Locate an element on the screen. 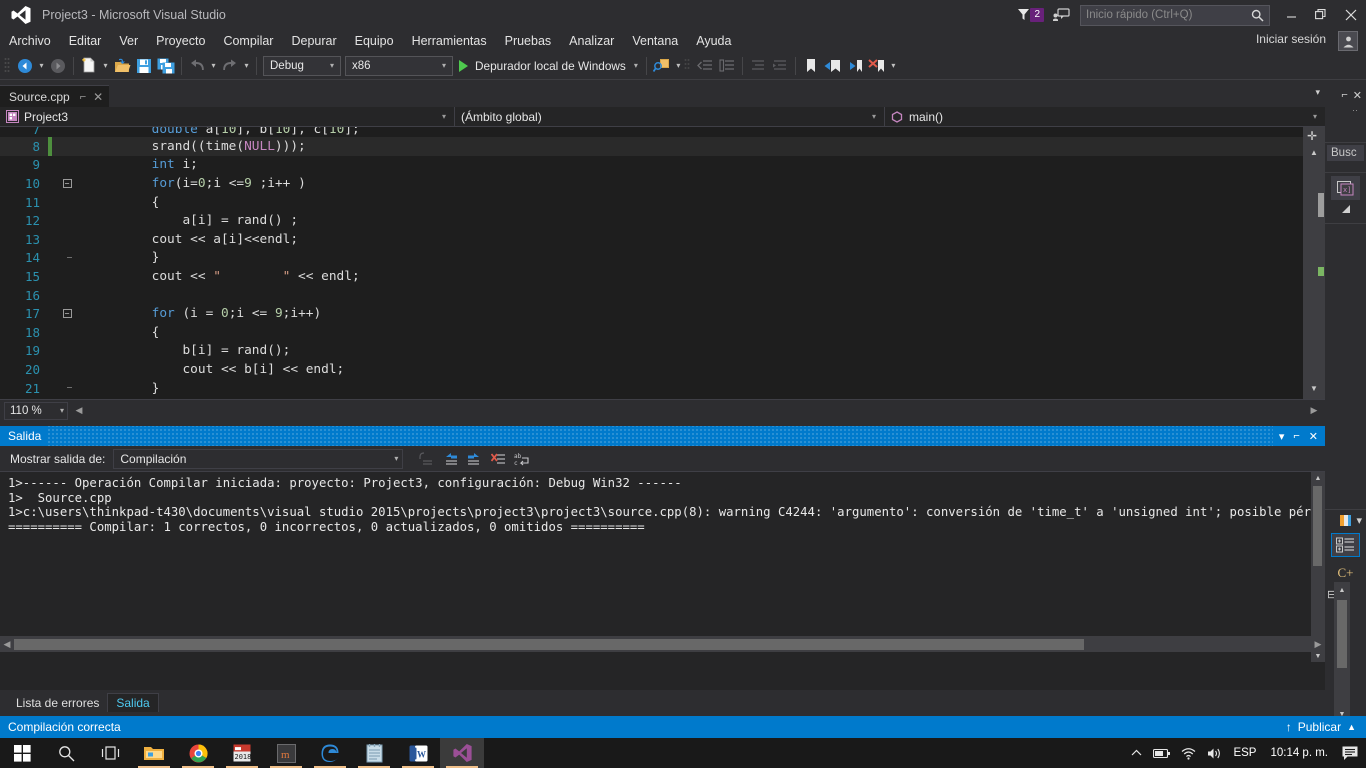 The height and width of the screenshot is (768, 1366). properties-window-icon: x] is located at coordinates (1345, 188).